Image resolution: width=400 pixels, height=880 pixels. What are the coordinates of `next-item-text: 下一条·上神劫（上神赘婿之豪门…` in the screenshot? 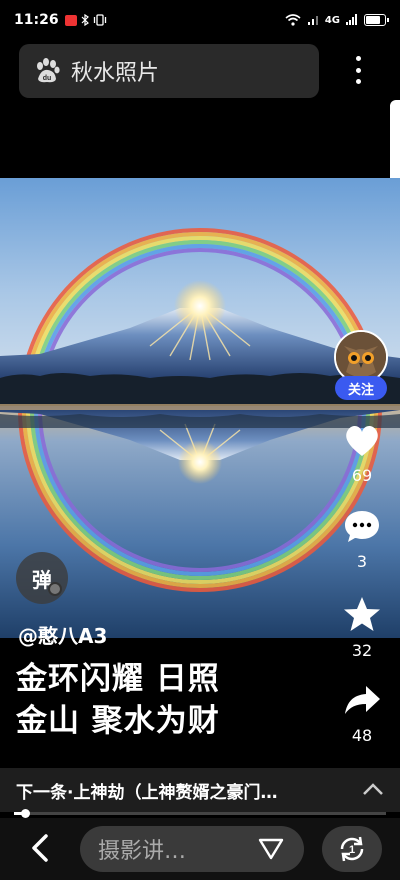 It's located at (147, 792).